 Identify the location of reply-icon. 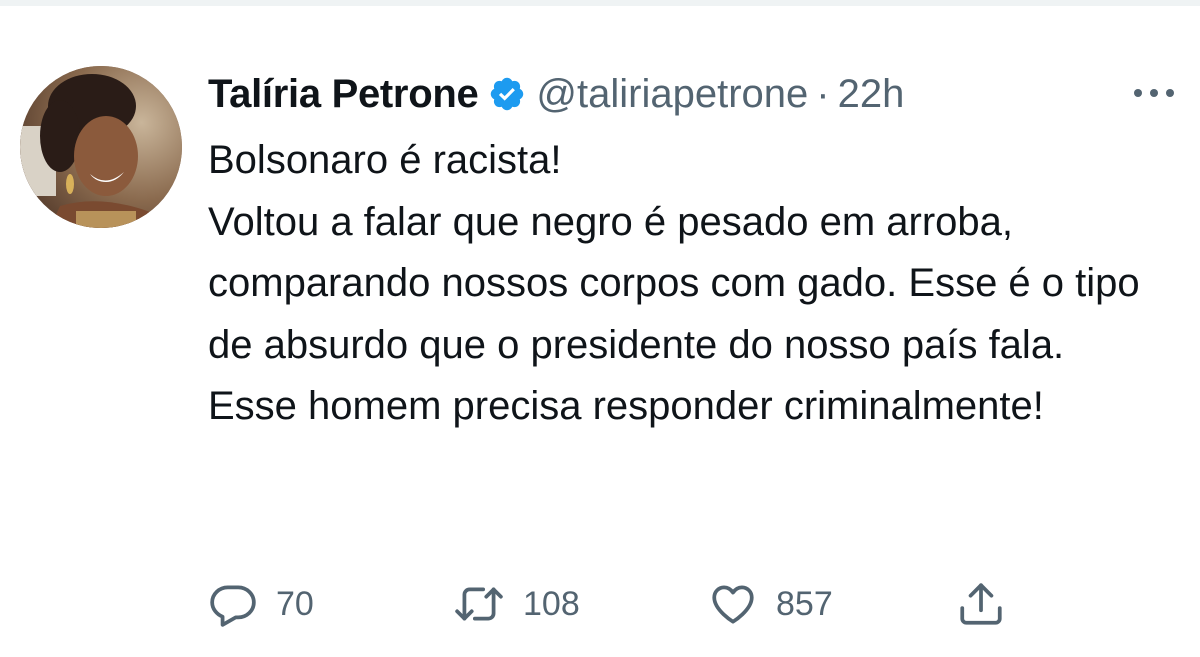
(233, 604).